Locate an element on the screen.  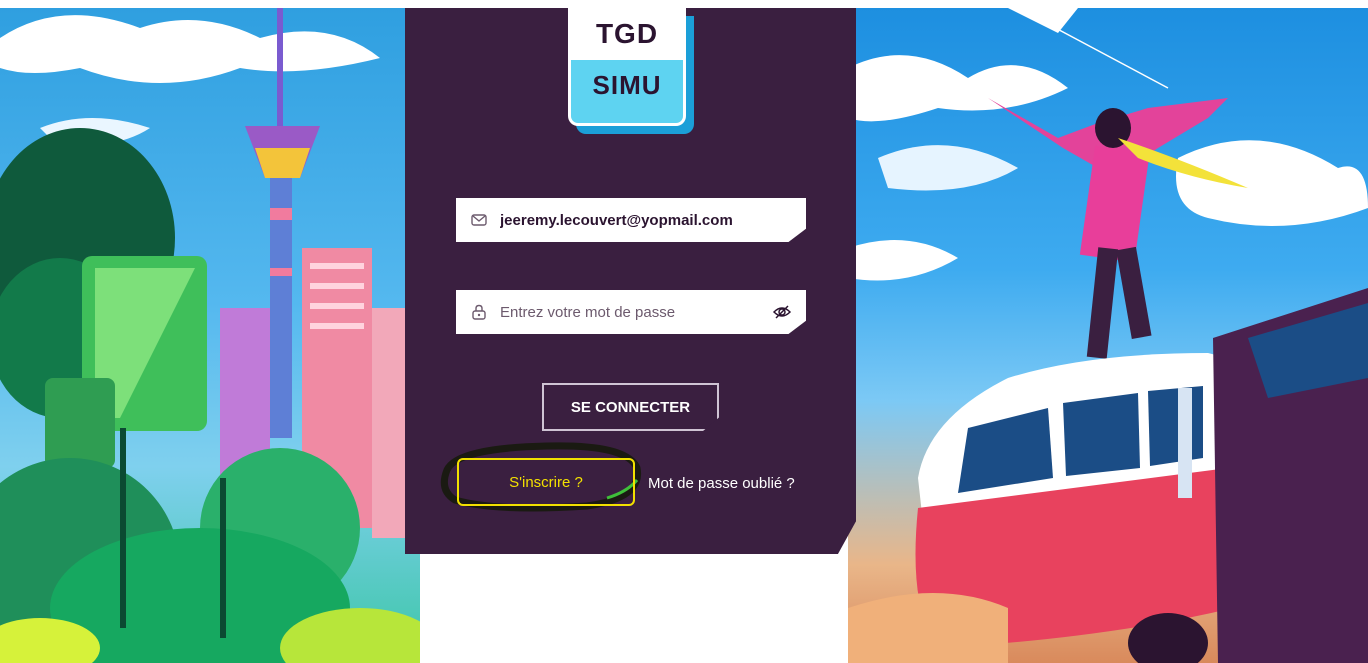
email-input is located at coordinates (635, 220).